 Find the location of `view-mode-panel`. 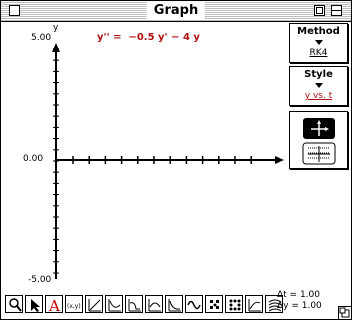

view-mode-panel is located at coordinates (318, 140).